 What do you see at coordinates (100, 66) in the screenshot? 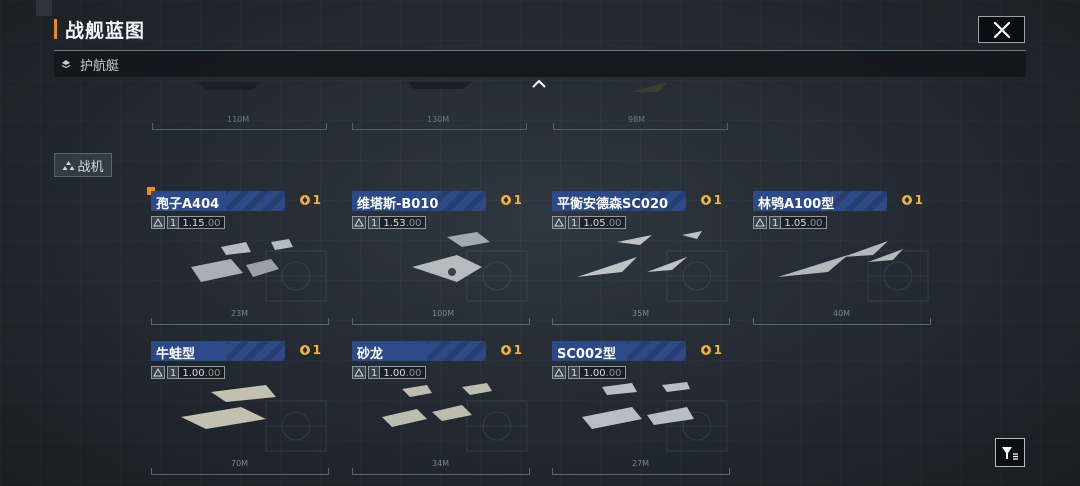
I see `section-label: 护航艇` at bounding box center [100, 66].